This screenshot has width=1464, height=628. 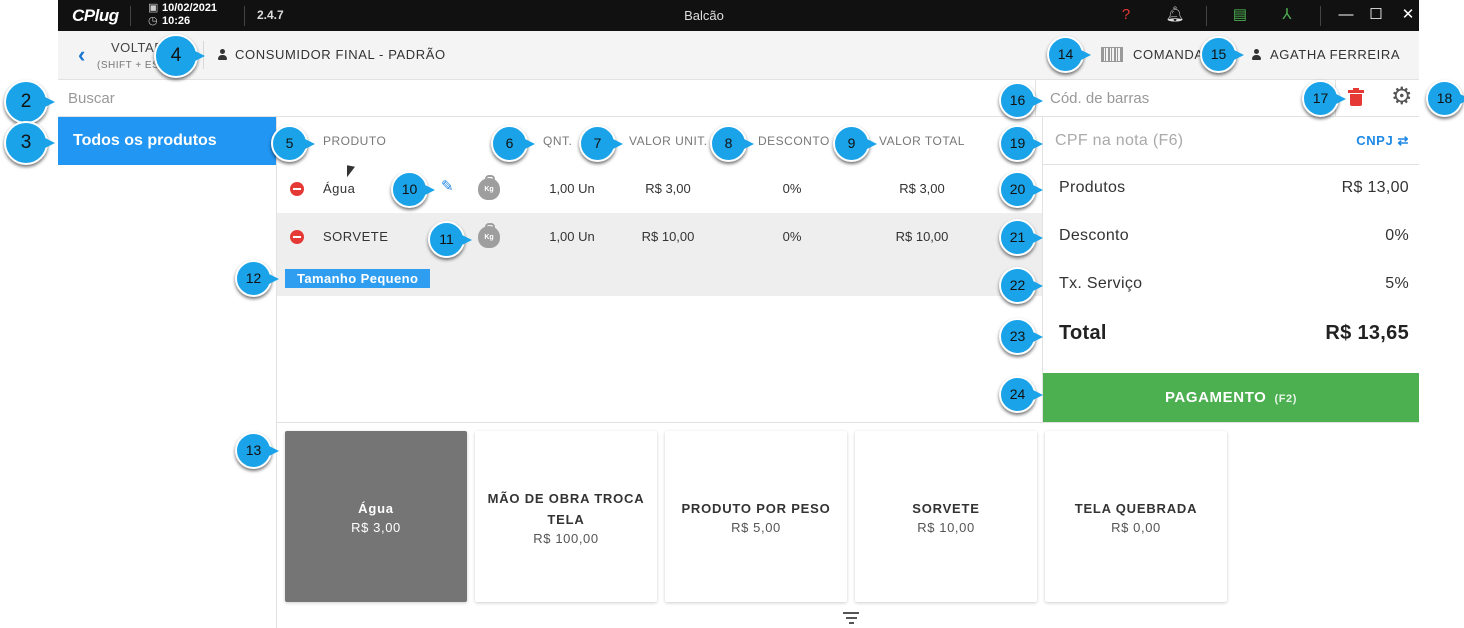 What do you see at coordinates (668, 188) in the screenshot?
I see `item-unit-price: R$ 3,00` at bounding box center [668, 188].